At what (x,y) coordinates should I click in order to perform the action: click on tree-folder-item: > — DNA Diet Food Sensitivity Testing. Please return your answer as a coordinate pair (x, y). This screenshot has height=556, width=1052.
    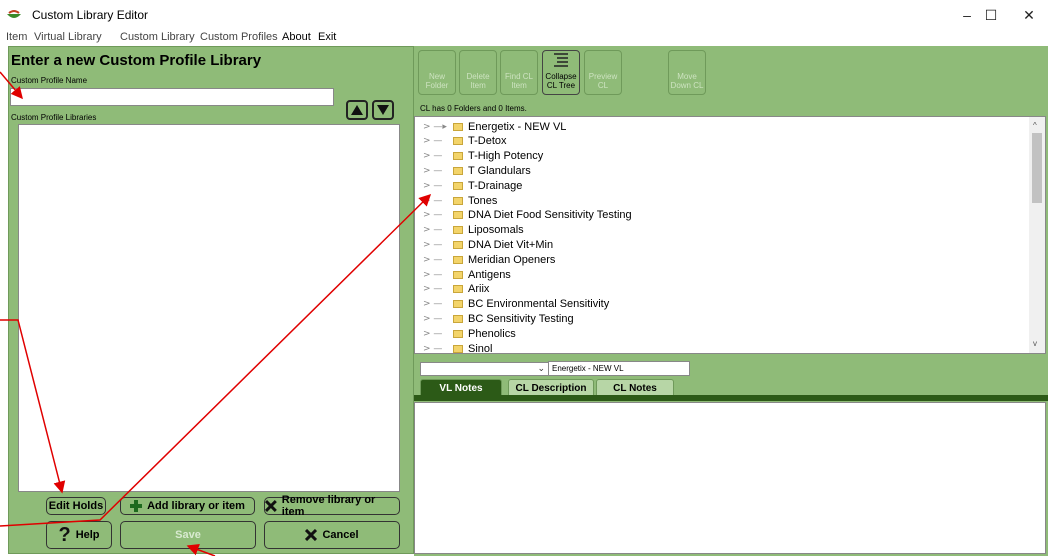
    Looking at the image, I should click on (527, 215).